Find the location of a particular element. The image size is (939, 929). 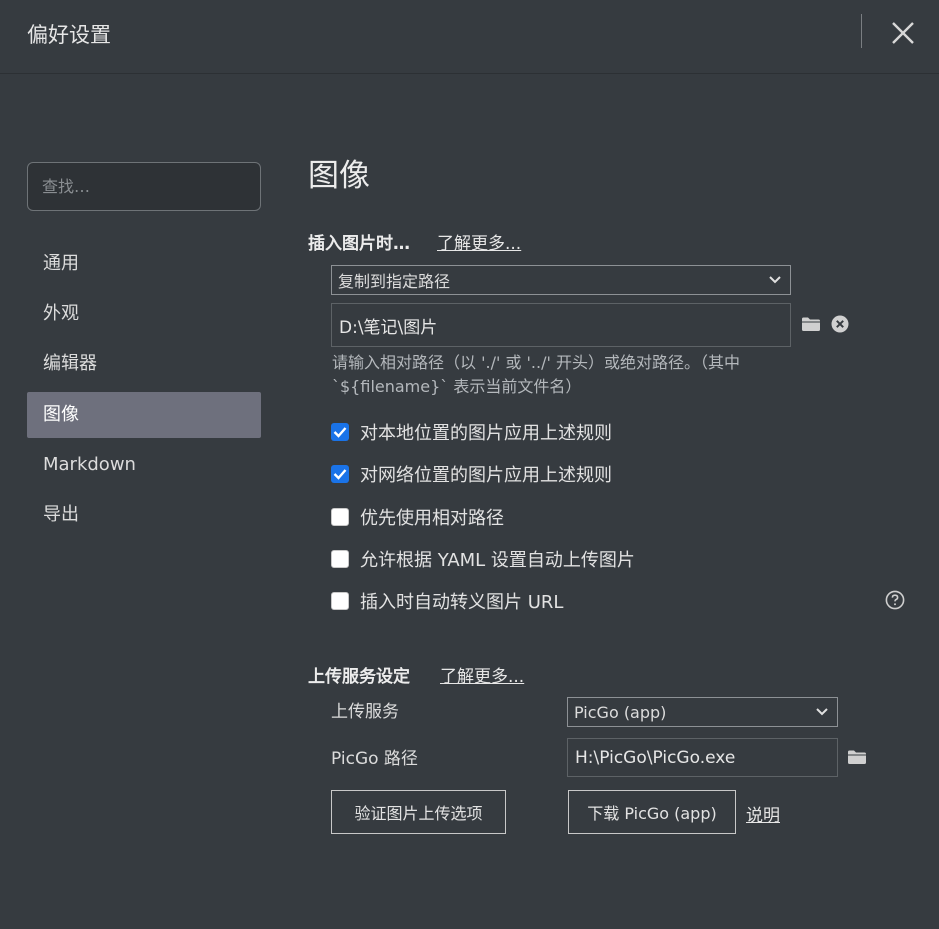

page-title: 图像 is located at coordinates (339, 176).